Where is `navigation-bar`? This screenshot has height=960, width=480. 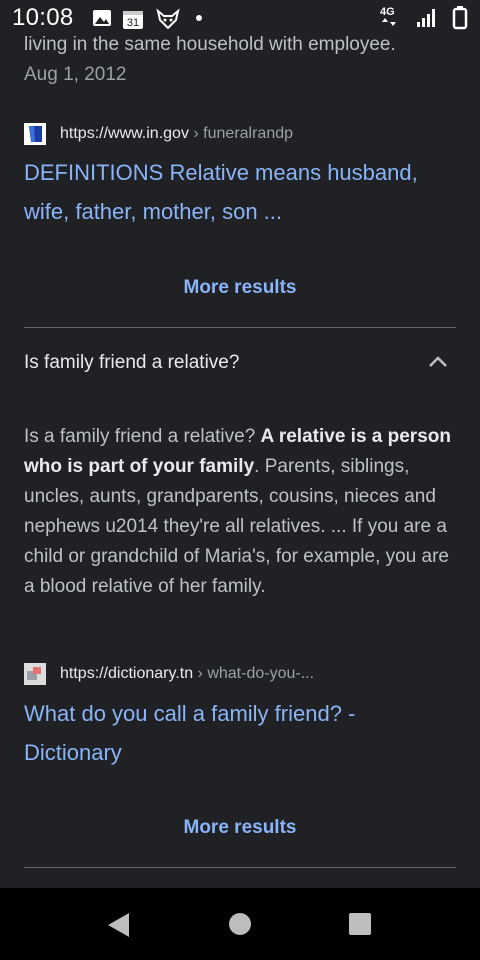 navigation-bar is located at coordinates (240, 924).